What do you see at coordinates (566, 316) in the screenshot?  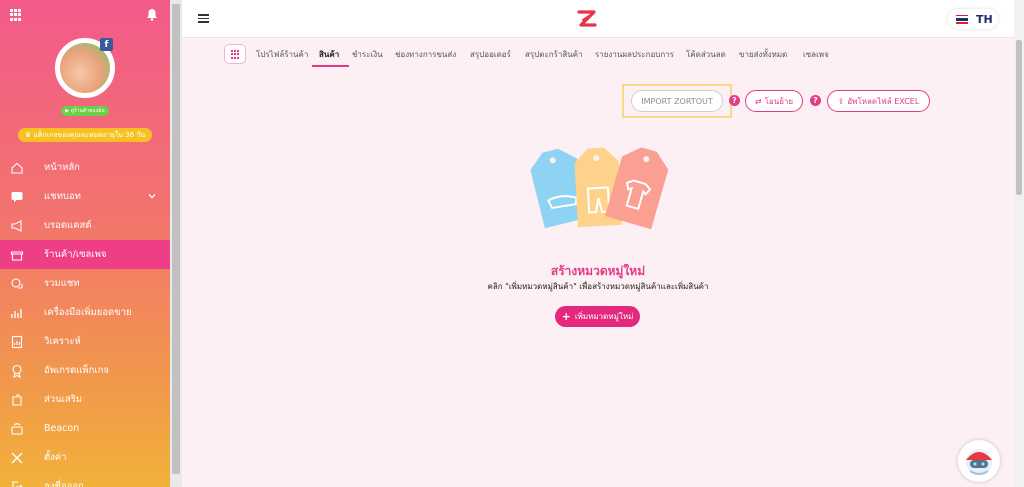 I see `plus-icon: +` at bounding box center [566, 316].